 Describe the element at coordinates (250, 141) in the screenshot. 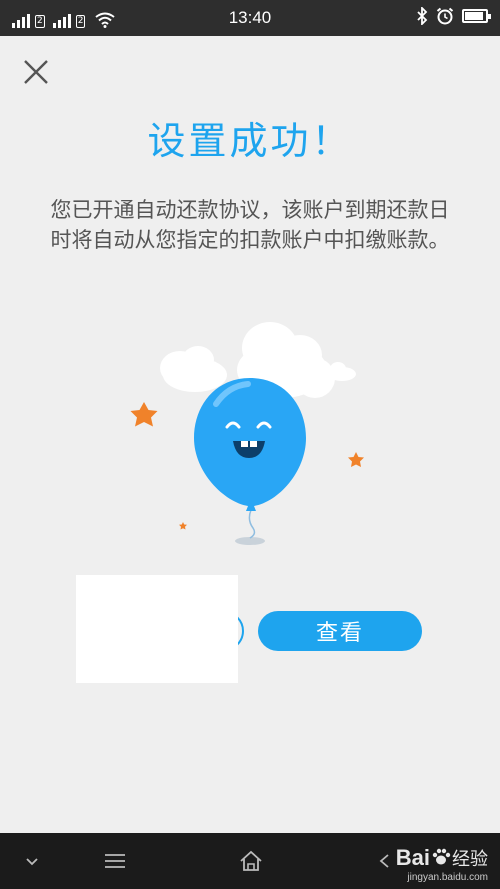

I see `page-title: 设置成功！` at that location.